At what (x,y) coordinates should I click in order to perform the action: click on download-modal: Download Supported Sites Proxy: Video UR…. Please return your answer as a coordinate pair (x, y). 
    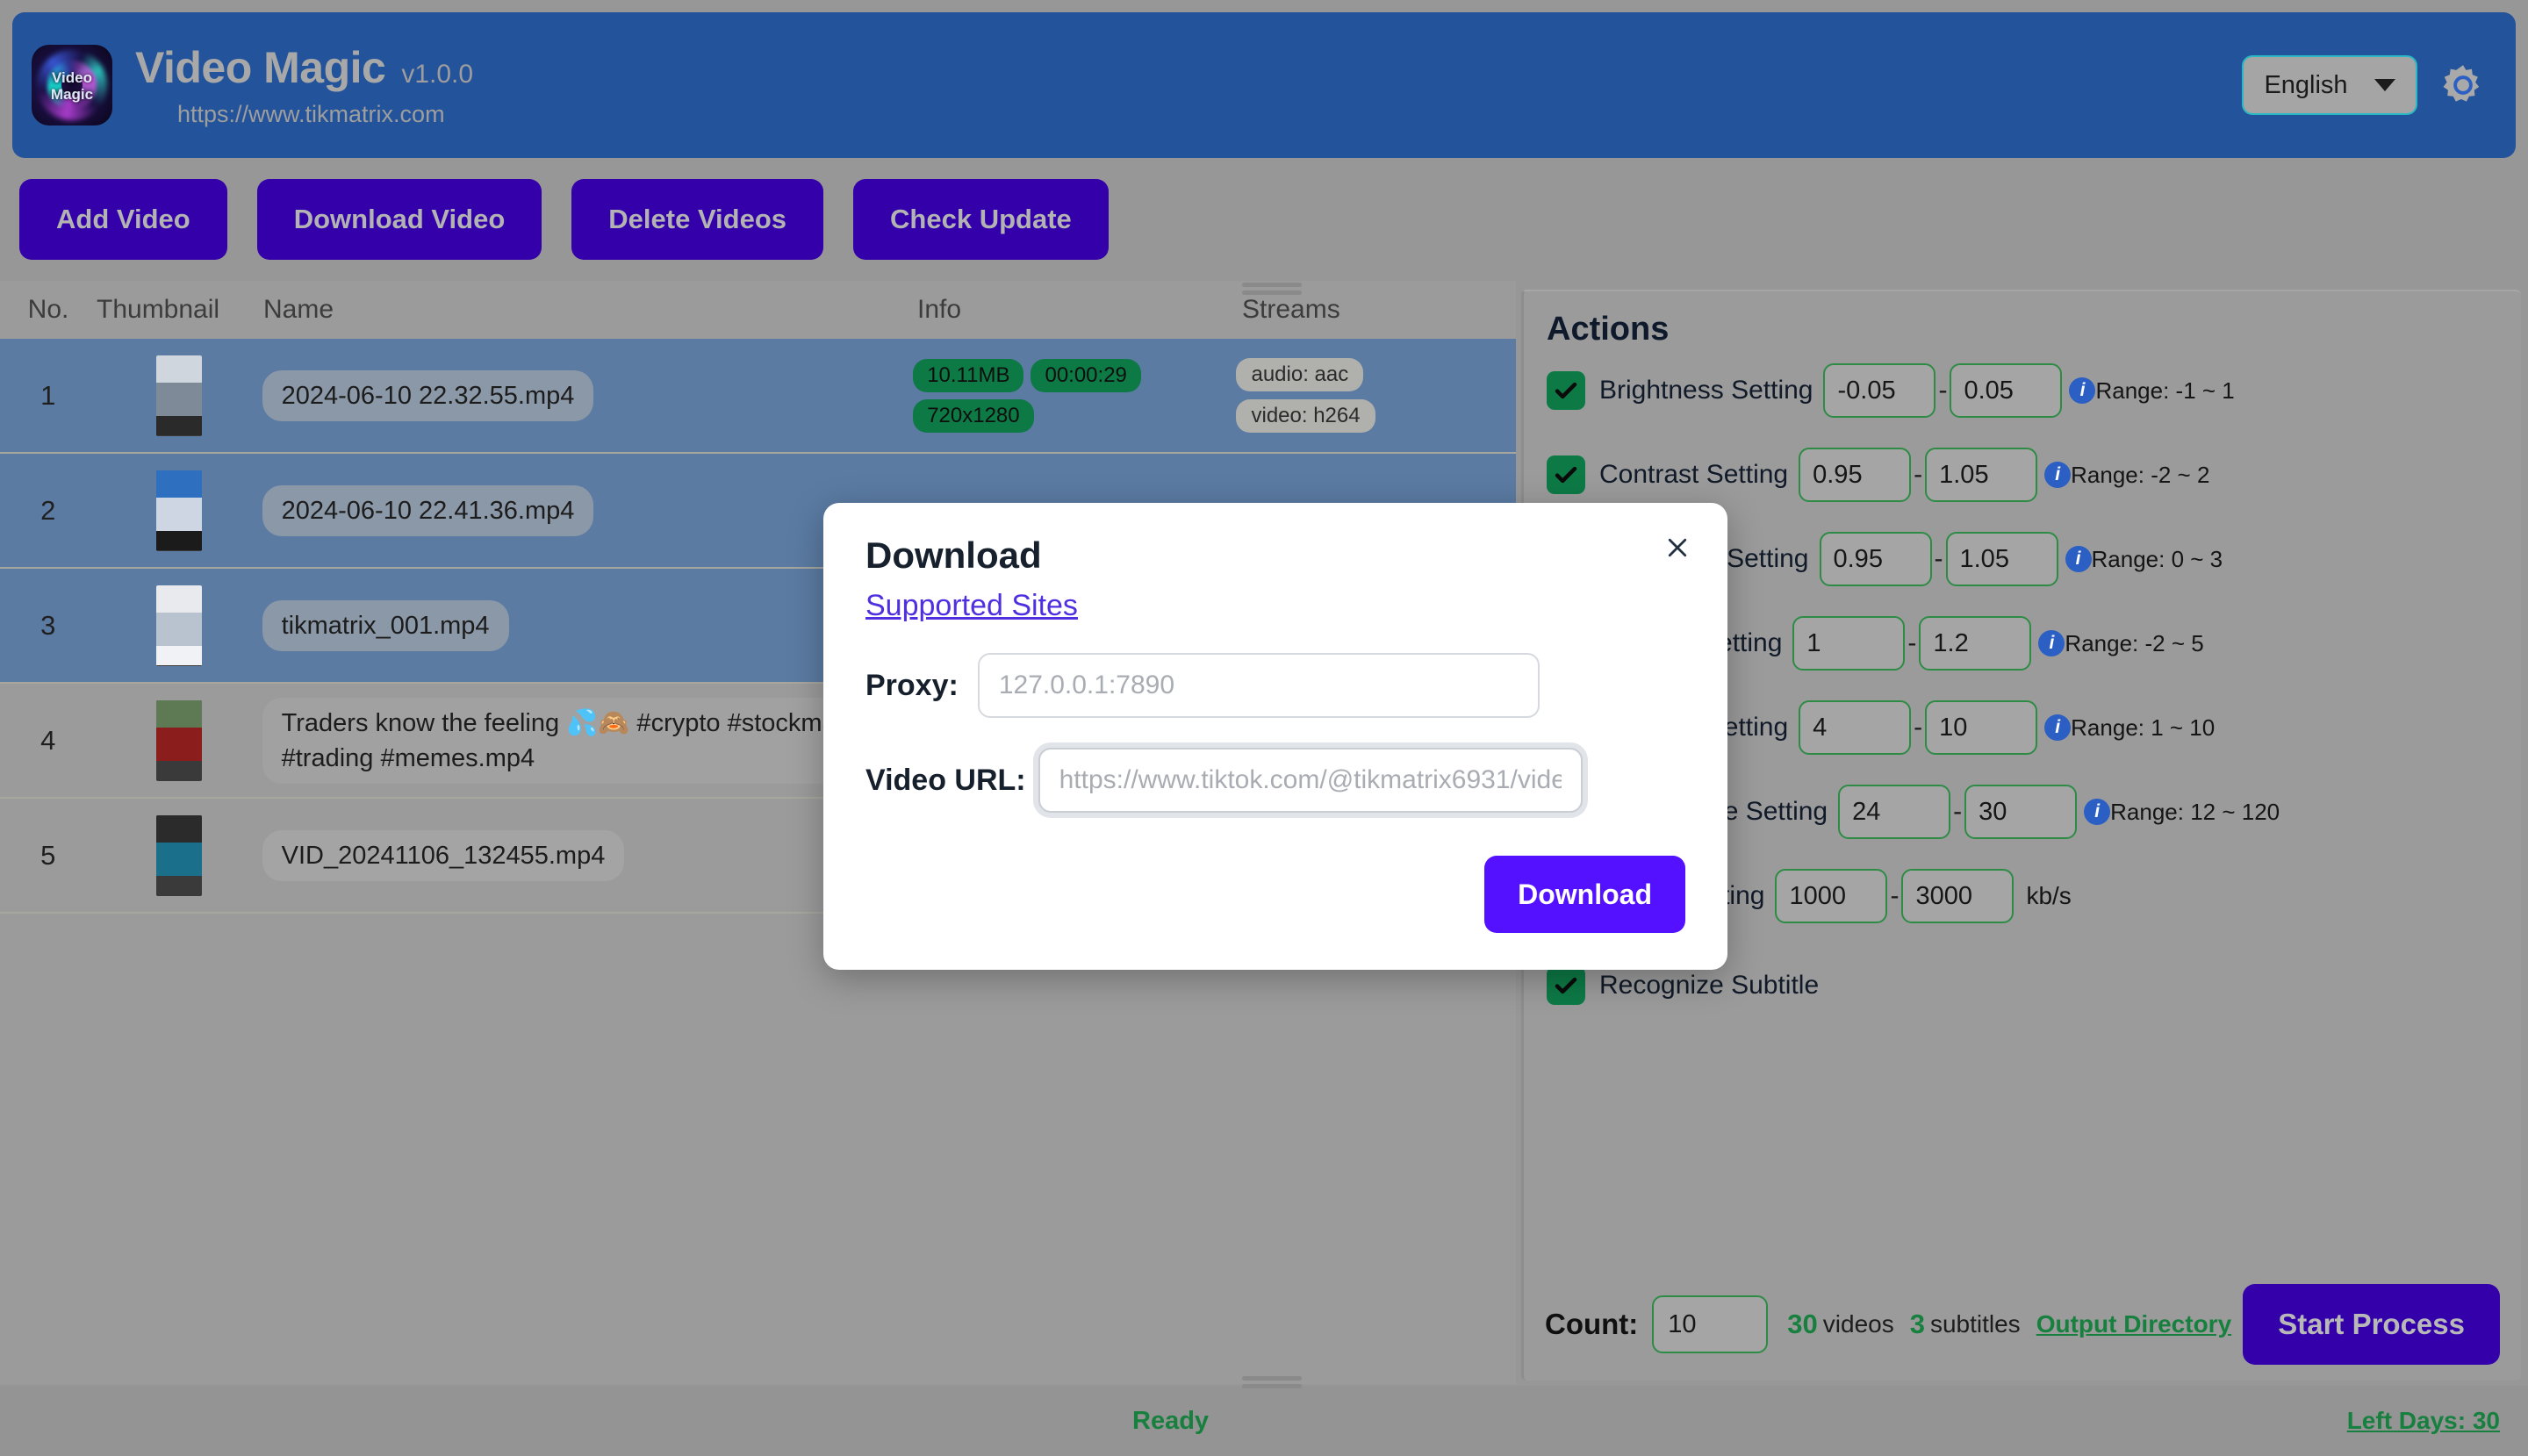
    Looking at the image, I should click on (1275, 736).